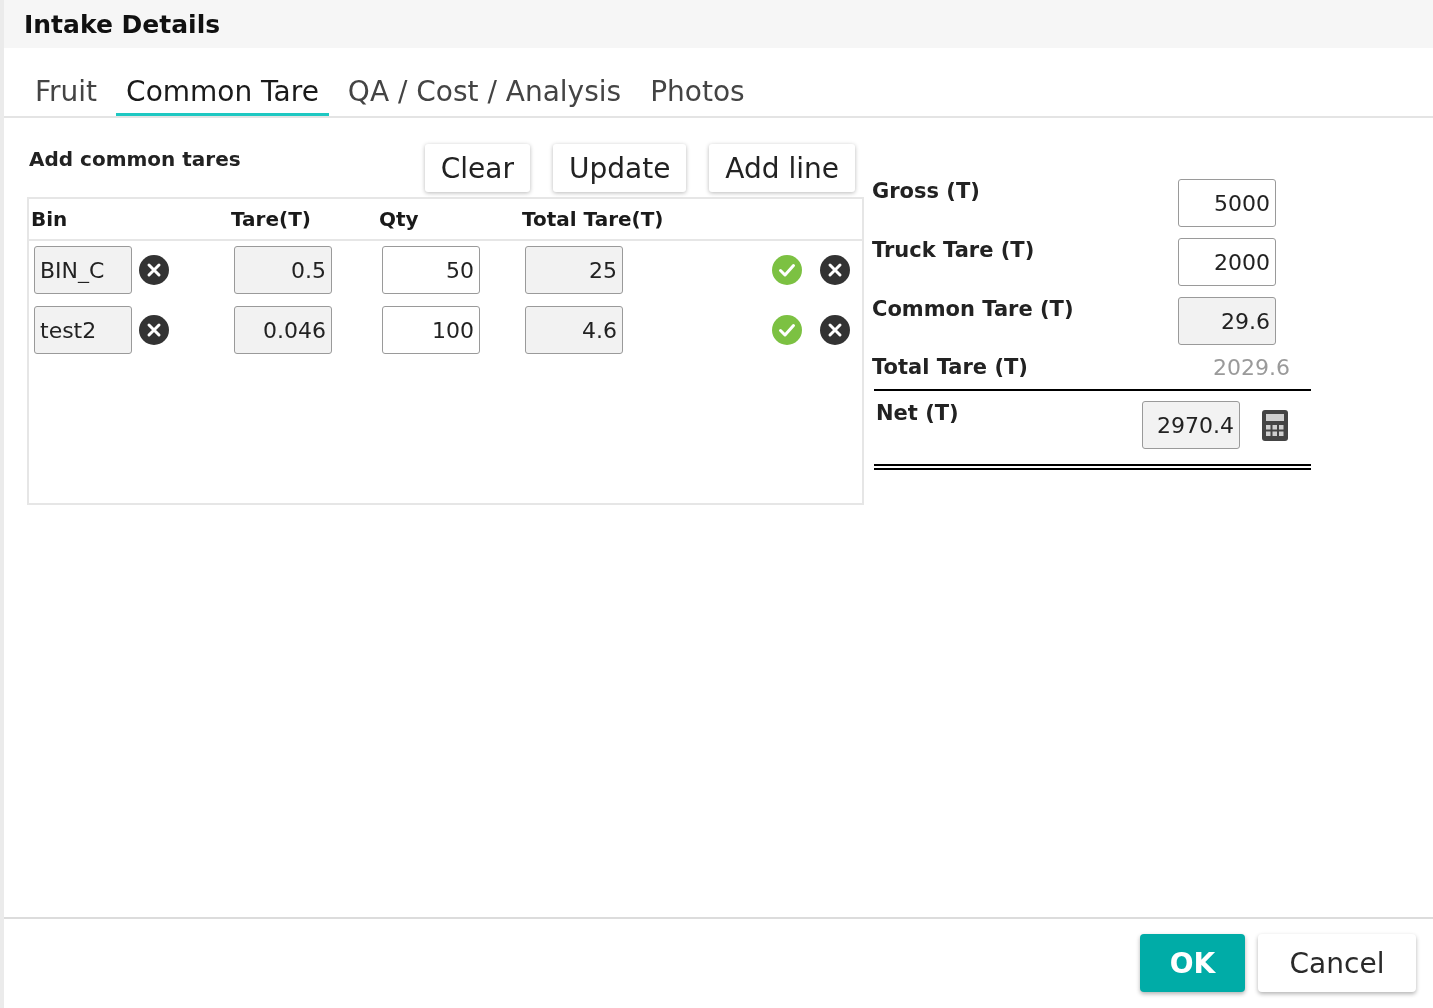 This screenshot has width=1433, height=1008. Describe the element at coordinates (574, 270) in the screenshot. I see `total-tare-field: 25` at that location.